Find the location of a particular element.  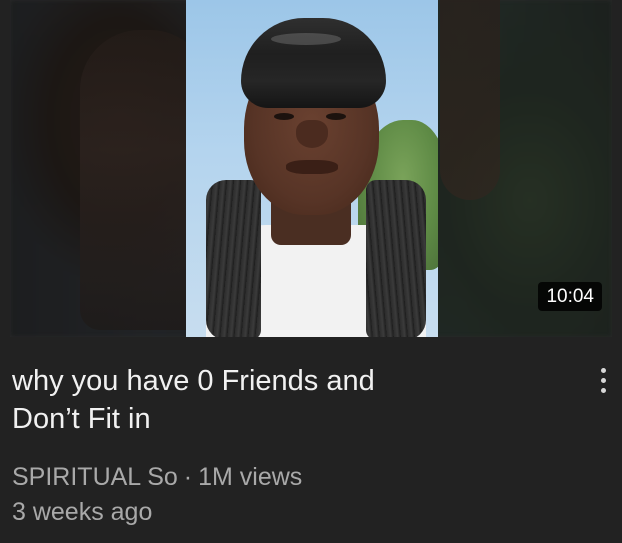

video-title-line-2: Don’t Fit in is located at coordinates (81, 419).